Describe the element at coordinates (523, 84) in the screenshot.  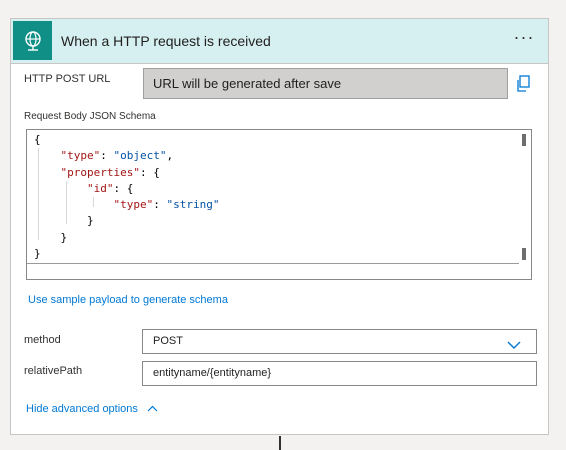
I see `copy-icon` at that location.